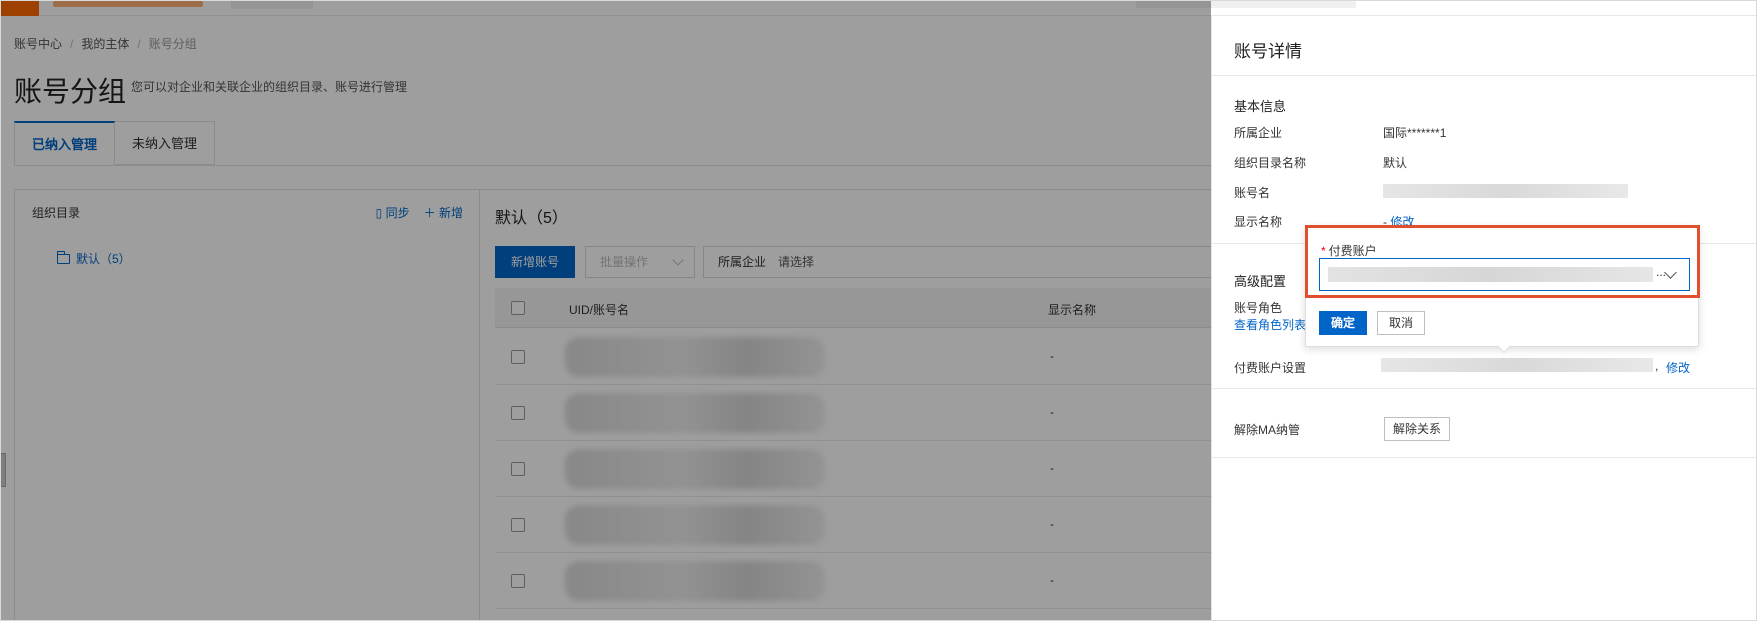  What do you see at coordinates (1490, 274) in the screenshot?
I see `selected-value-blurred` at bounding box center [1490, 274].